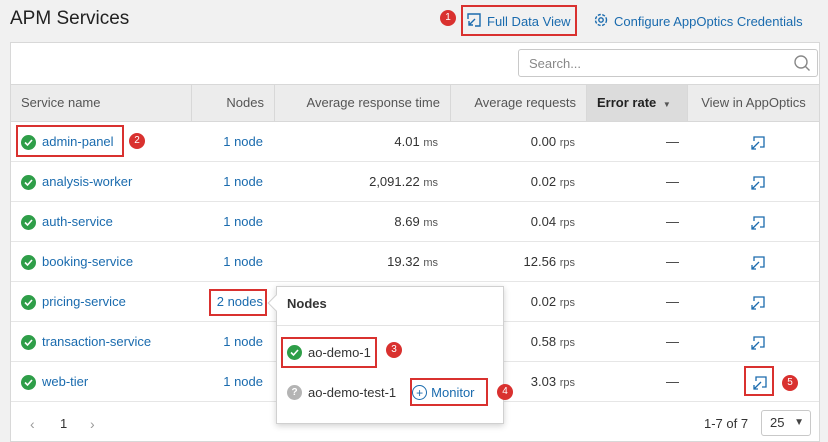 This screenshot has height=442, width=828. I want to click on avg-response-value: 8.69, so click(407, 221).